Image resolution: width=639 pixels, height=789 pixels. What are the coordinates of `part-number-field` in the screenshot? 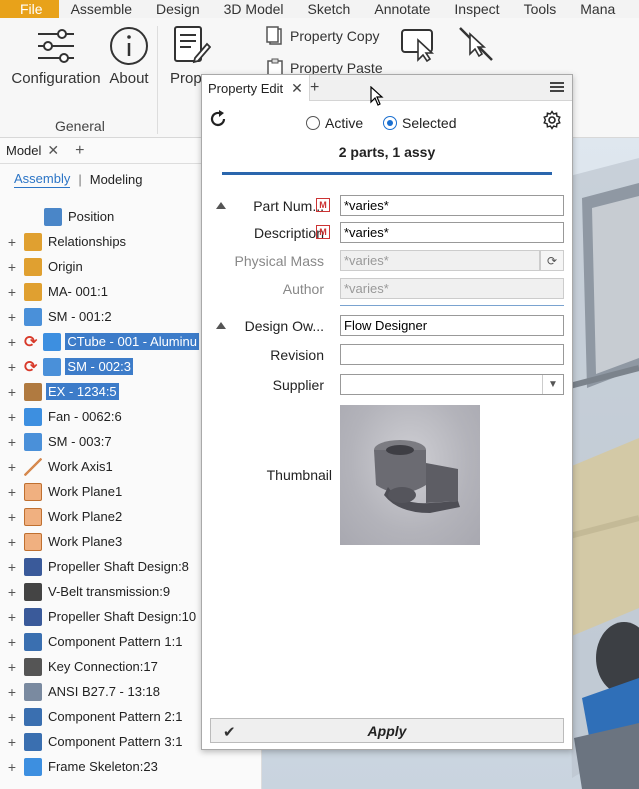 It's located at (452, 205).